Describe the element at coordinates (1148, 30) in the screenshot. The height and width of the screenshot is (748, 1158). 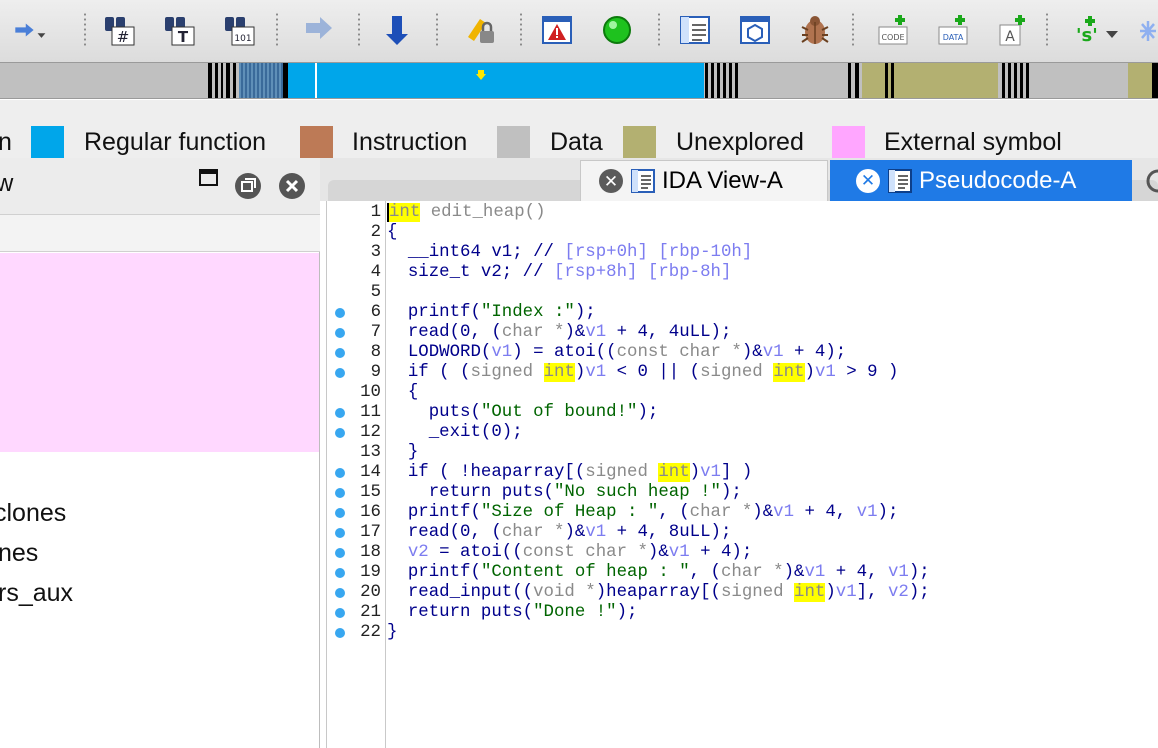
I see `sparkle-icon` at that location.